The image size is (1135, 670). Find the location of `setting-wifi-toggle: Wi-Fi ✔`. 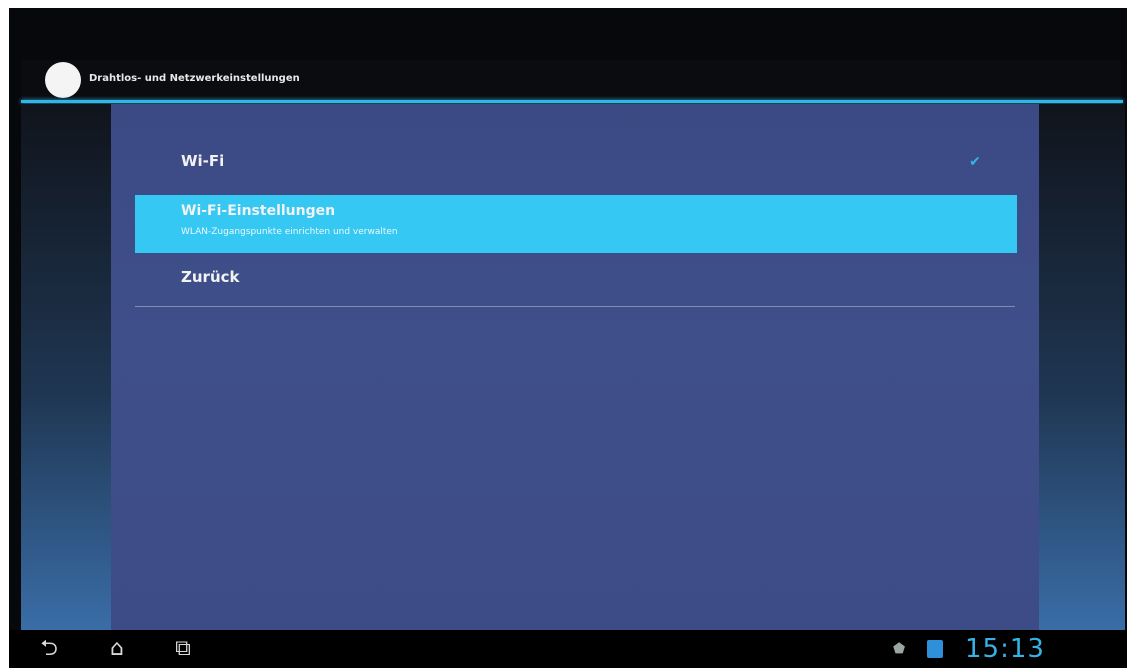

setting-wifi-toggle: Wi-Fi ✔ is located at coordinates (572, 162).